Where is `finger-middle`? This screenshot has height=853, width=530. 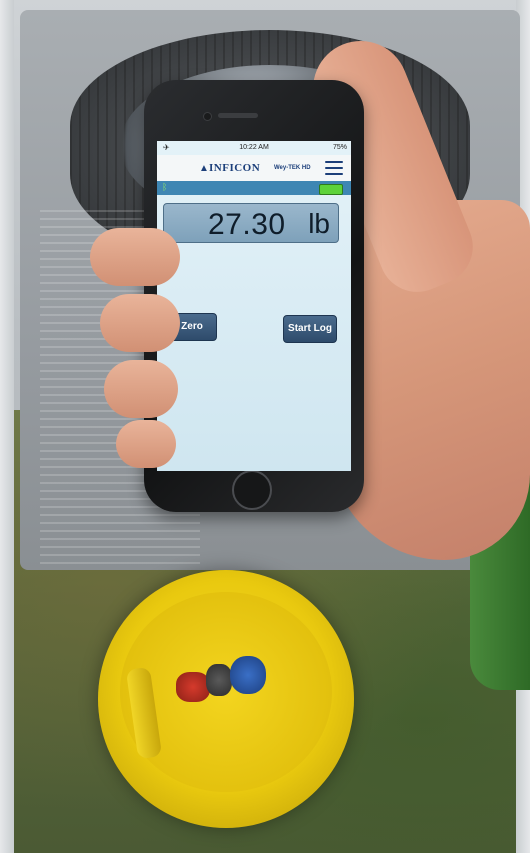
finger-middle is located at coordinates (140, 323).